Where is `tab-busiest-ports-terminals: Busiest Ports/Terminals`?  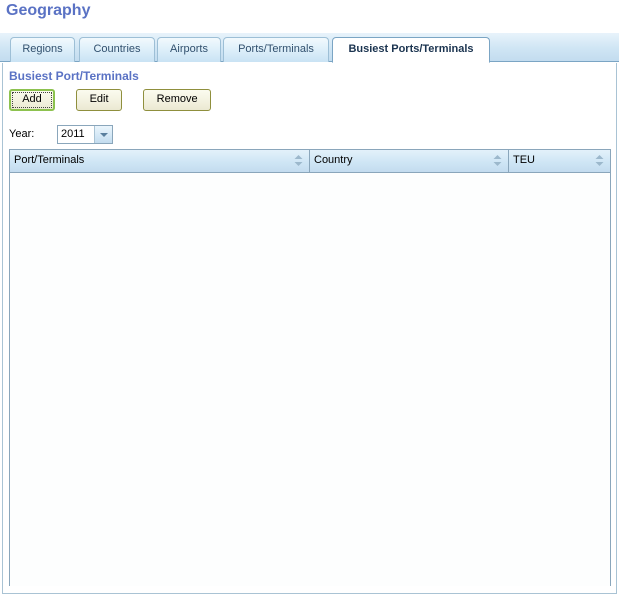 tab-busiest-ports-terminals: Busiest Ports/Terminals is located at coordinates (411, 50).